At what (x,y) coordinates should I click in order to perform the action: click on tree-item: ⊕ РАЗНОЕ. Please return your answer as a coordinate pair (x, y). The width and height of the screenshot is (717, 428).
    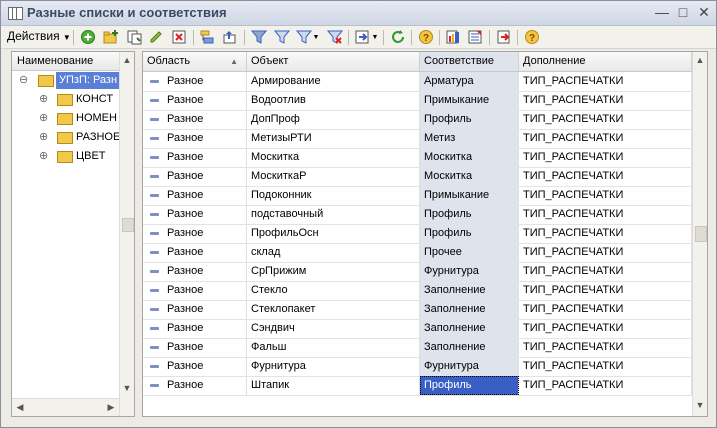
    Looking at the image, I should click on (78, 137).